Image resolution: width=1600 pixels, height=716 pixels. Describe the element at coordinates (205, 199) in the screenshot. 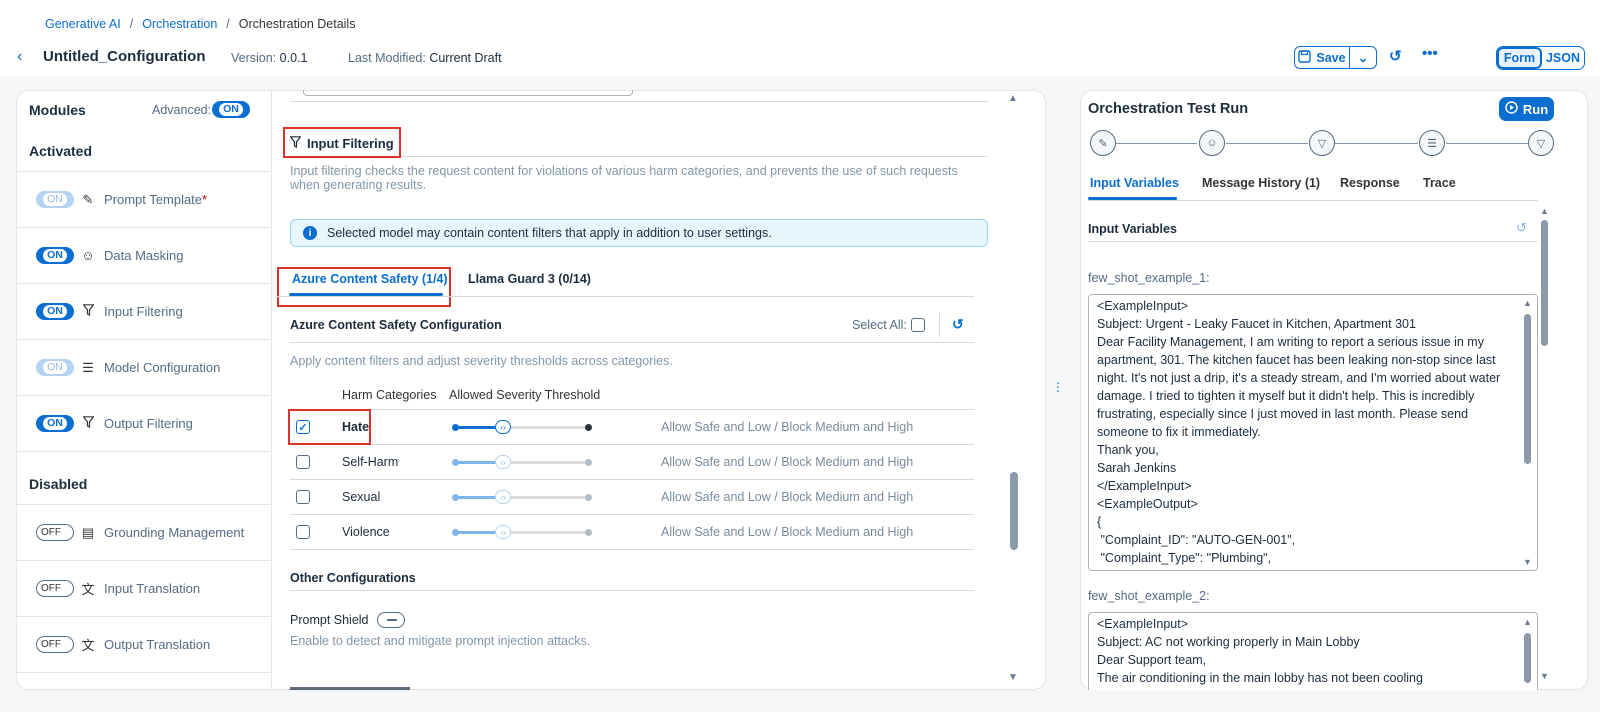

I see `required-marker: *` at that location.